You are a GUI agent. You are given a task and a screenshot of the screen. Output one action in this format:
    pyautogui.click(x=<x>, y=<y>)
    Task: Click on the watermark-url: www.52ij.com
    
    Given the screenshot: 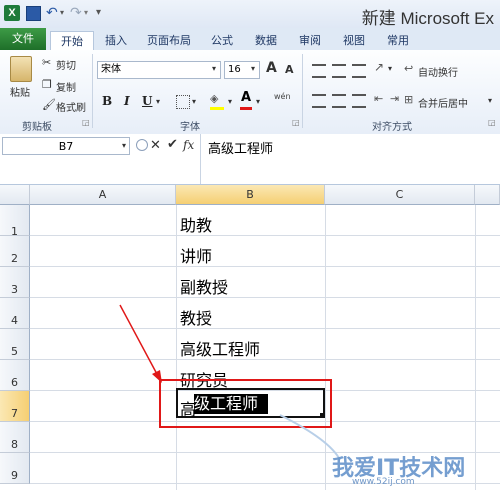 What is the action you would take?
    pyautogui.click(x=383, y=482)
    